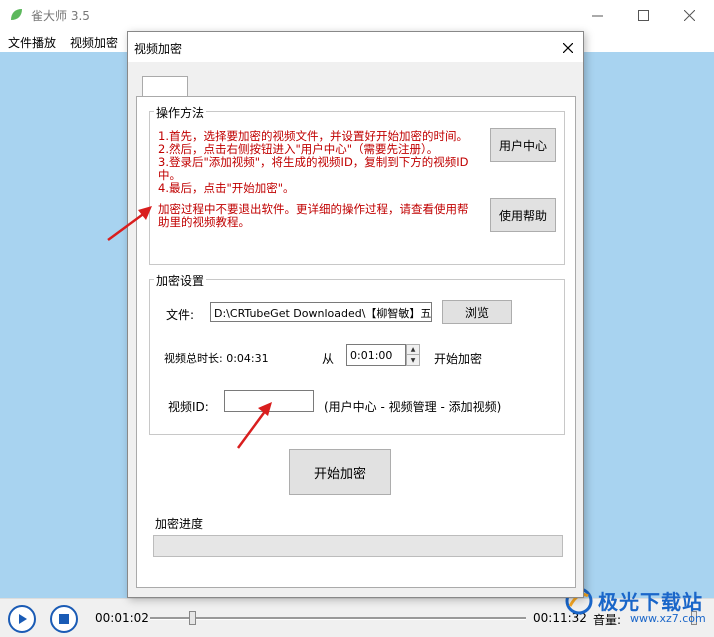 The width and height of the screenshot is (714, 637). I want to click on current-time: 00:01:02, so click(122, 618).